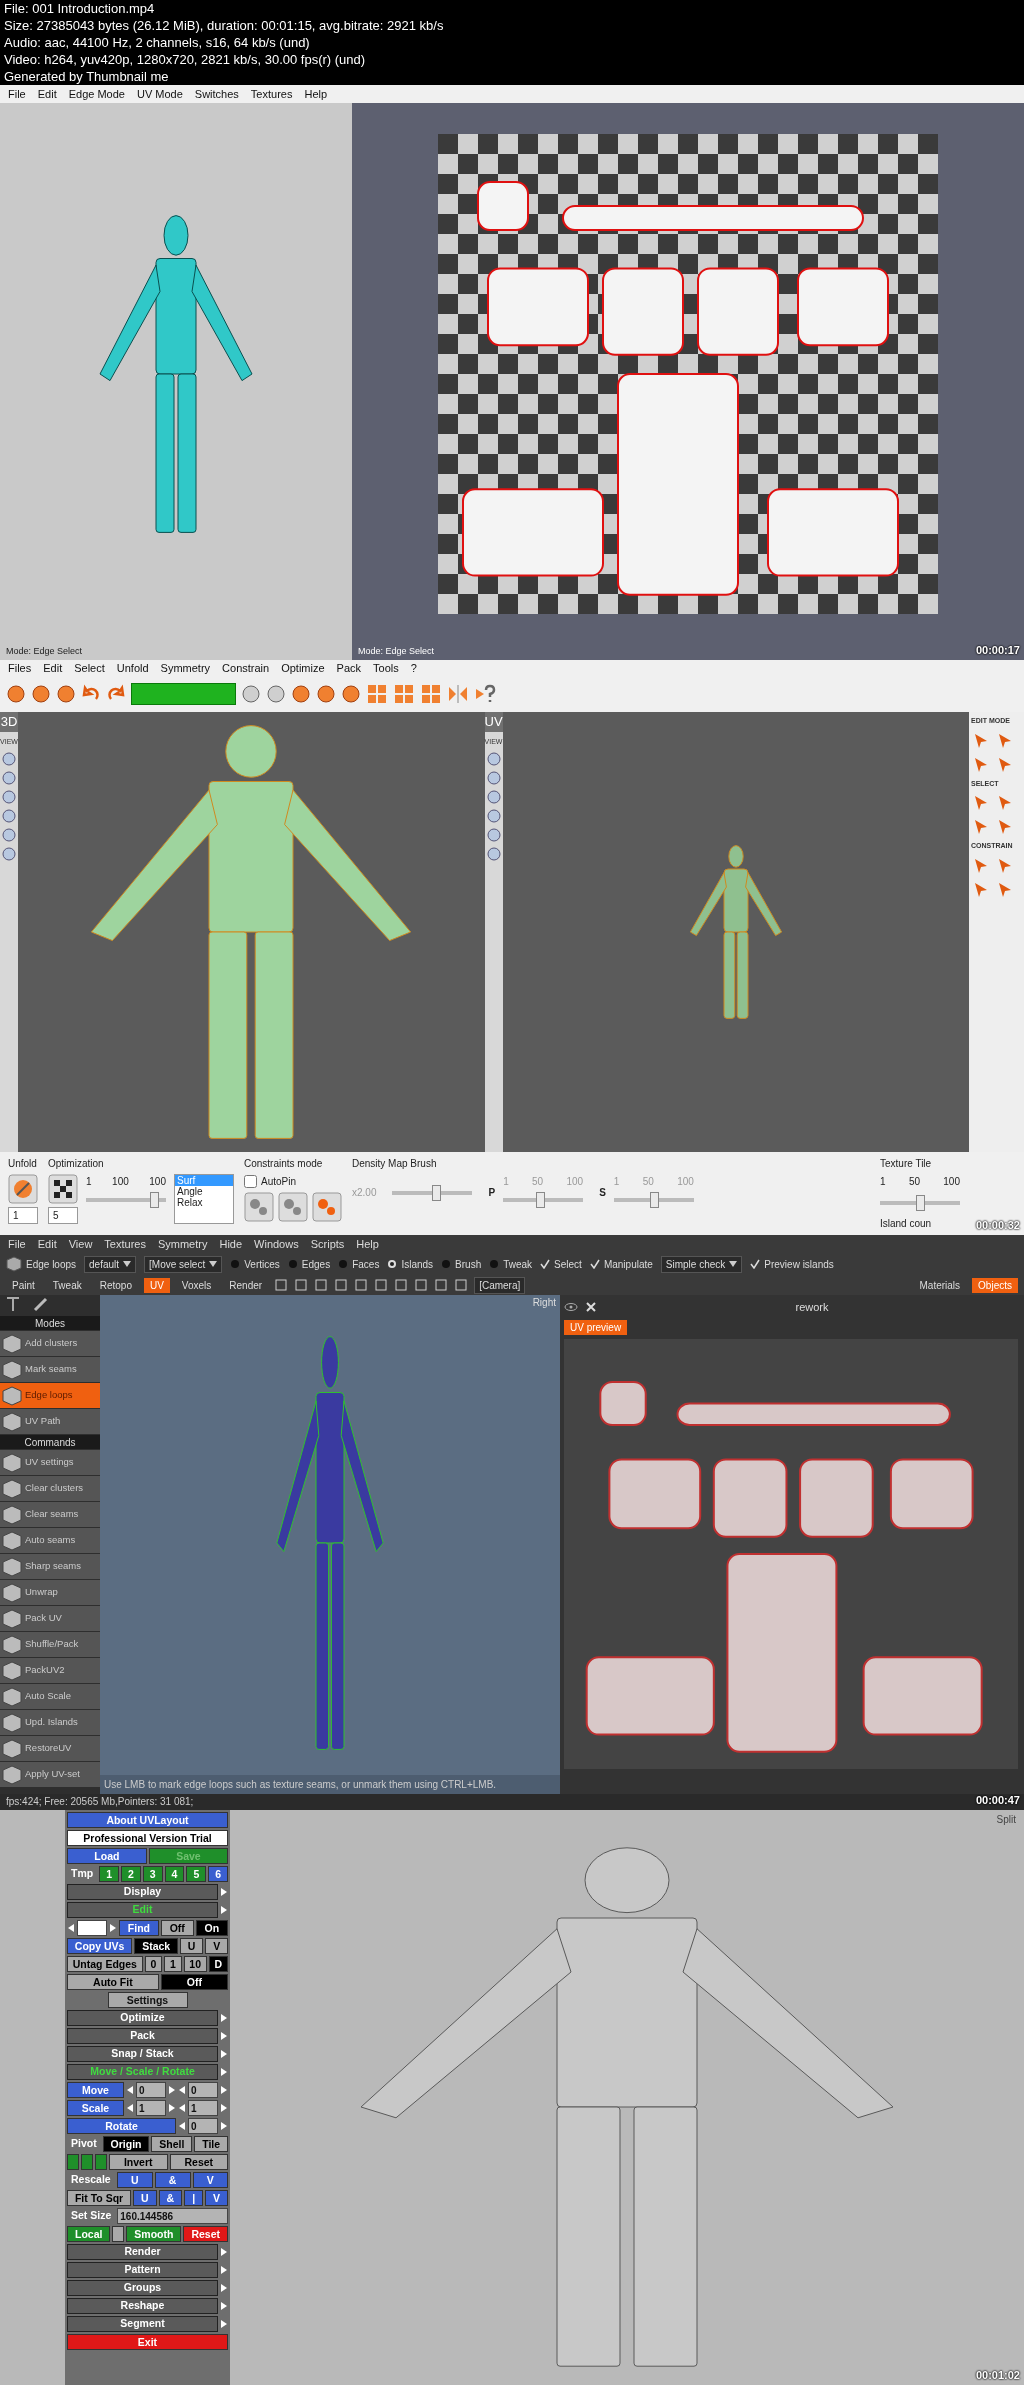 The width and height of the screenshot is (1024, 2385). I want to click on frame-icon, so click(461, 1285).